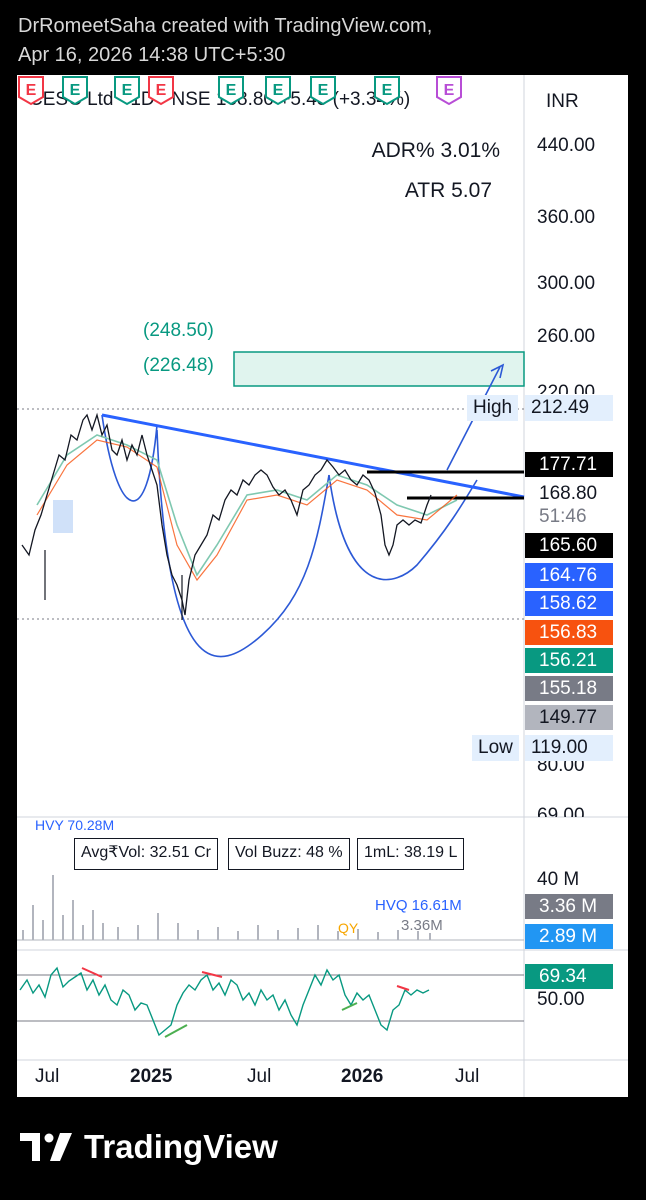 The height and width of the screenshot is (1200, 646). Describe the element at coordinates (46, 1147) in the screenshot. I see `tradingview-logo-icon` at that location.